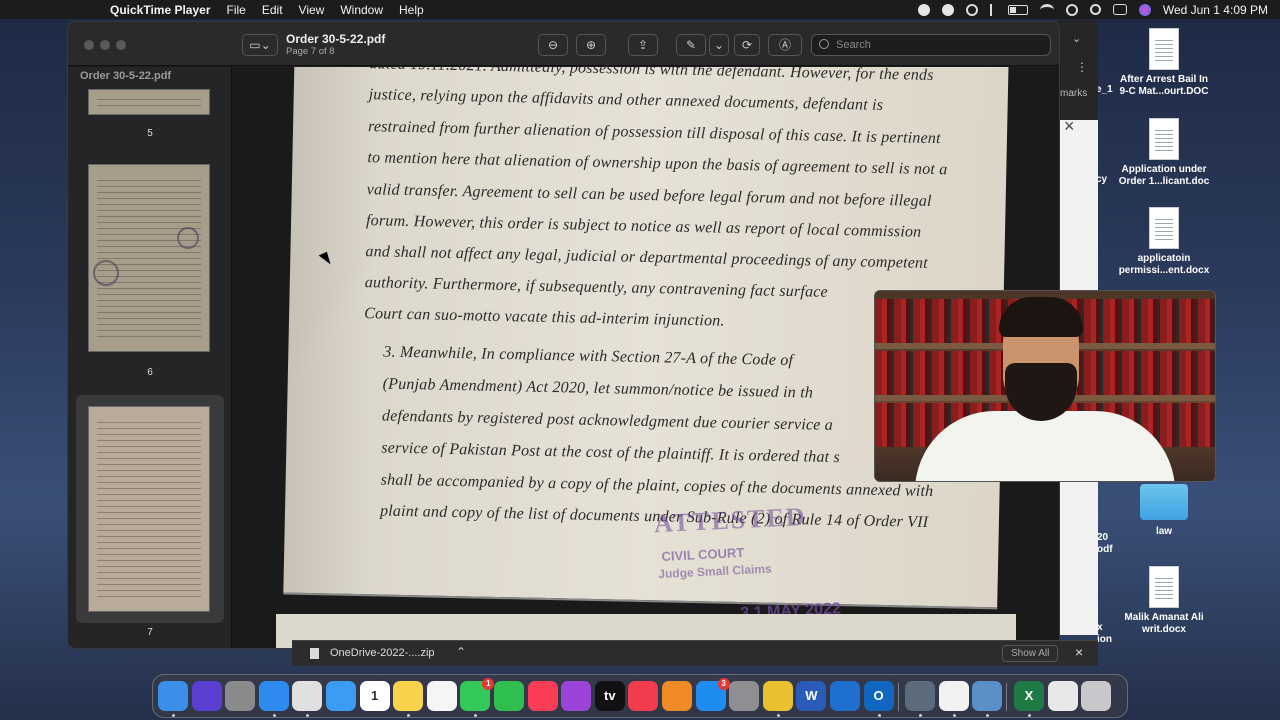 The image size is (1280, 720). I want to click on clock: Wed Jun 1 4:09 PM, so click(1215, 10).